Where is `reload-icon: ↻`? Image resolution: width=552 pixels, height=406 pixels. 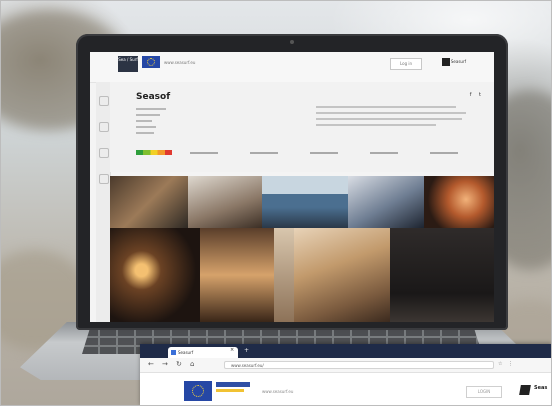
reload-icon: ↻ is located at coordinates (179, 364).